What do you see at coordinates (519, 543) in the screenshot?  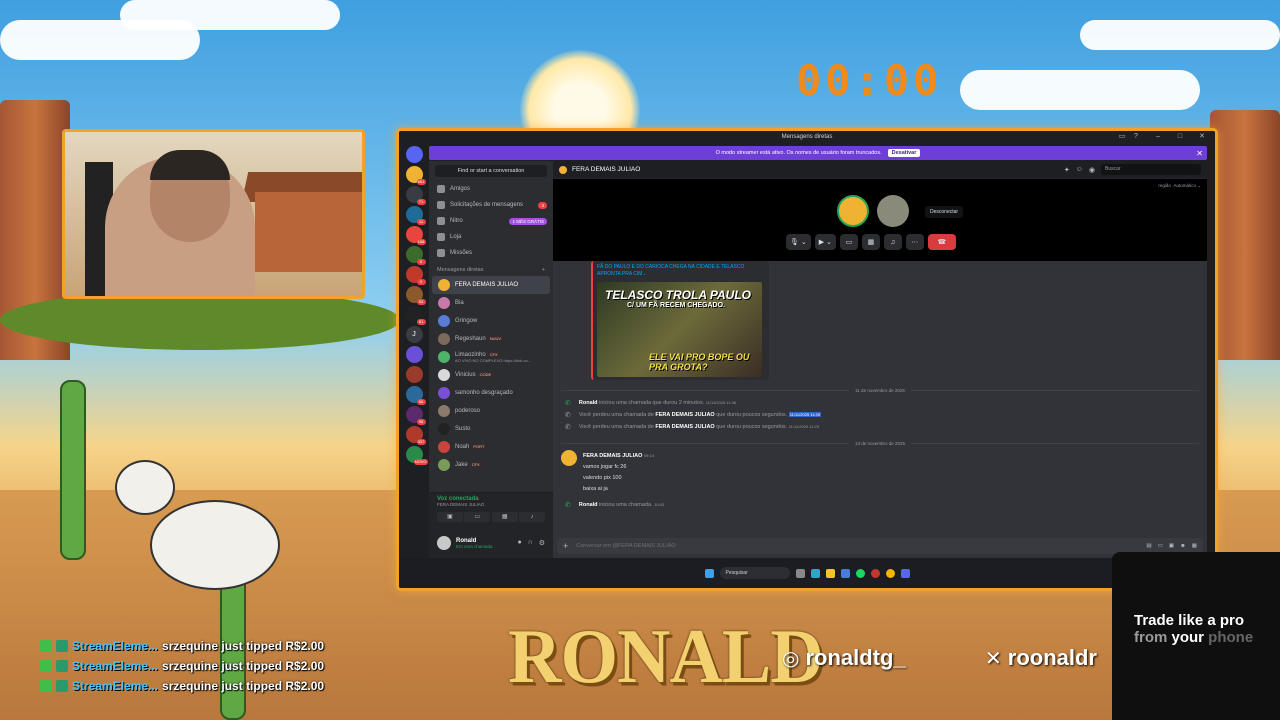 I see `microphone-icon: ●` at bounding box center [519, 543].